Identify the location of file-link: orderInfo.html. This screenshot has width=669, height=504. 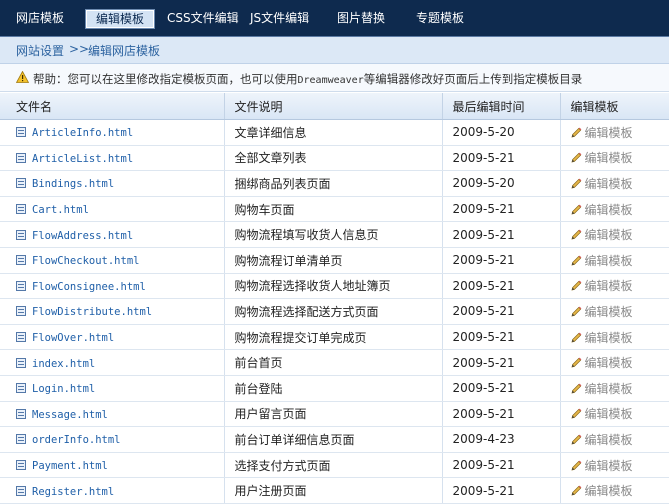
(76, 440).